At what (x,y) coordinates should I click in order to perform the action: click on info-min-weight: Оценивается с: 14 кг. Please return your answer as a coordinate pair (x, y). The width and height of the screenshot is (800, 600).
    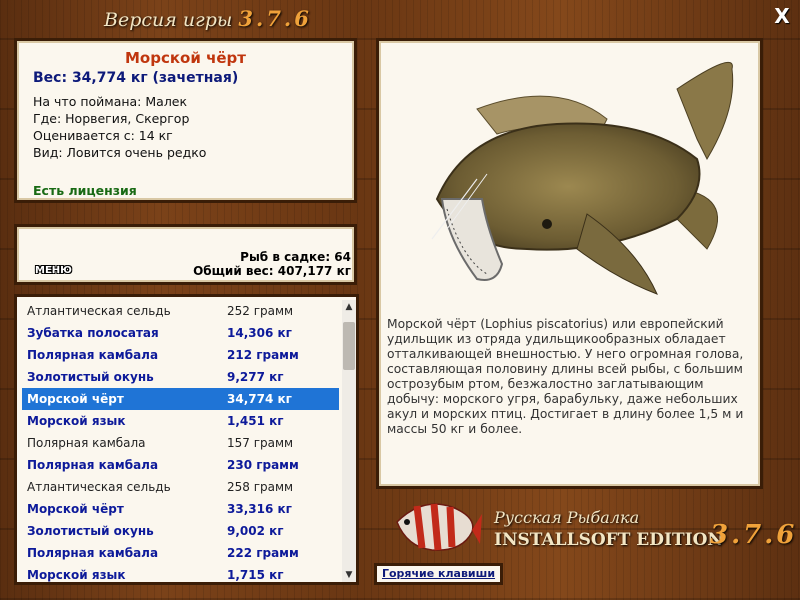
    Looking at the image, I should click on (103, 135).